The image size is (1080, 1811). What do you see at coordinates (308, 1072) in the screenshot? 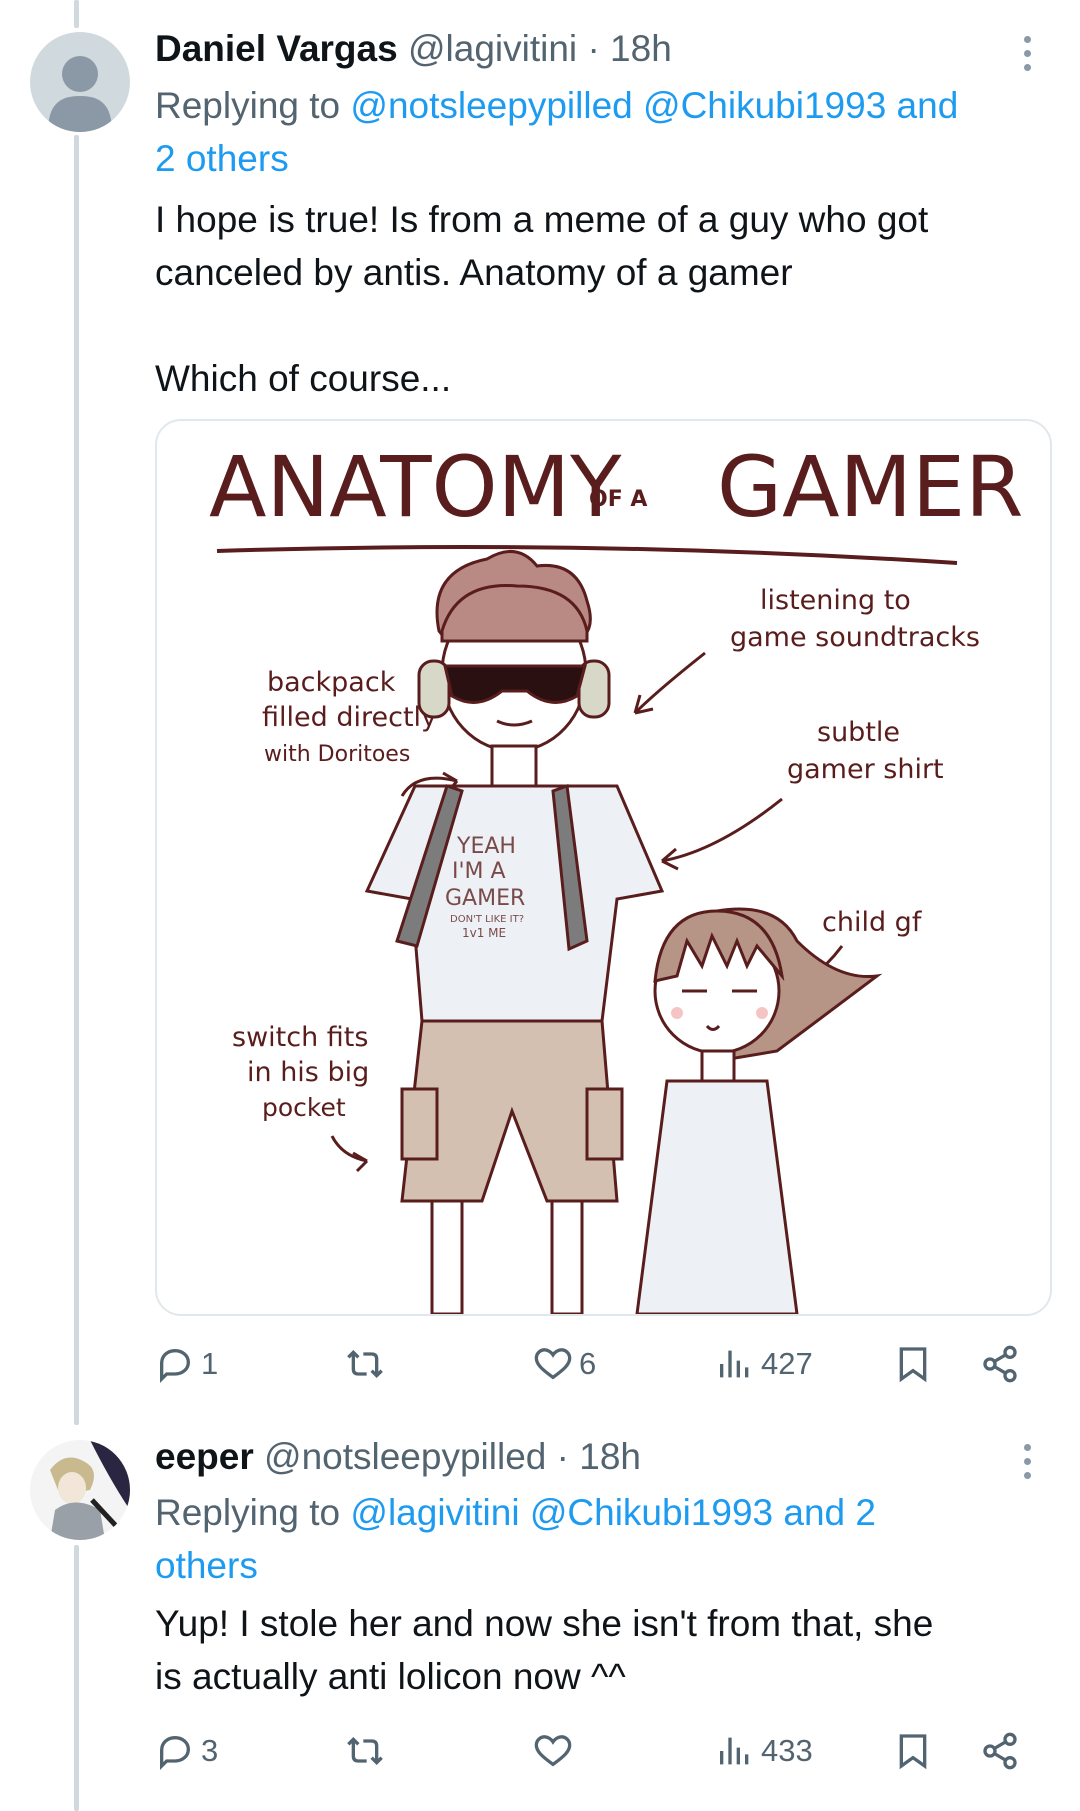
I see `annotation-big: in his big` at bounding box center [308, 1072].